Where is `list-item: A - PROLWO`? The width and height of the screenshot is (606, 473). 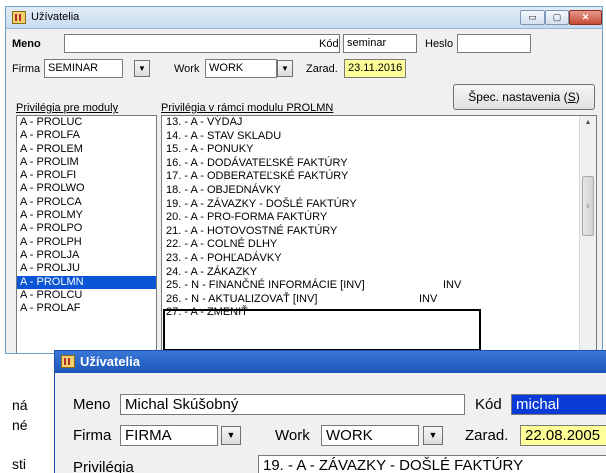 list-item: A - PROLWO is located at coordinates (86, 188).